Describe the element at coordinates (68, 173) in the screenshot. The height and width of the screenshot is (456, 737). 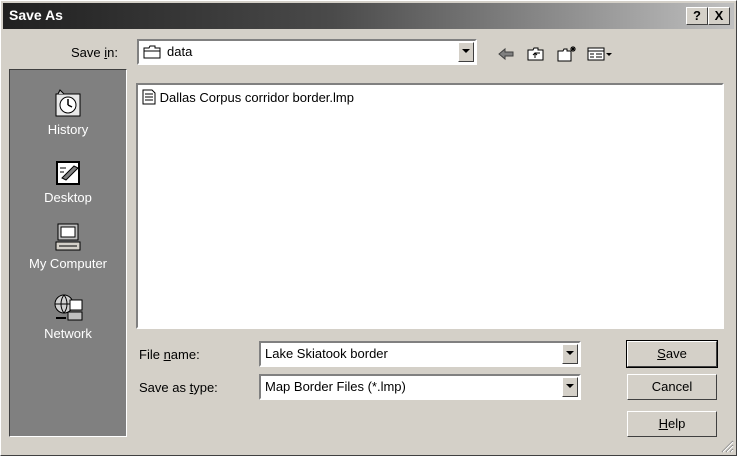
I see `desktop-icon` at that location.